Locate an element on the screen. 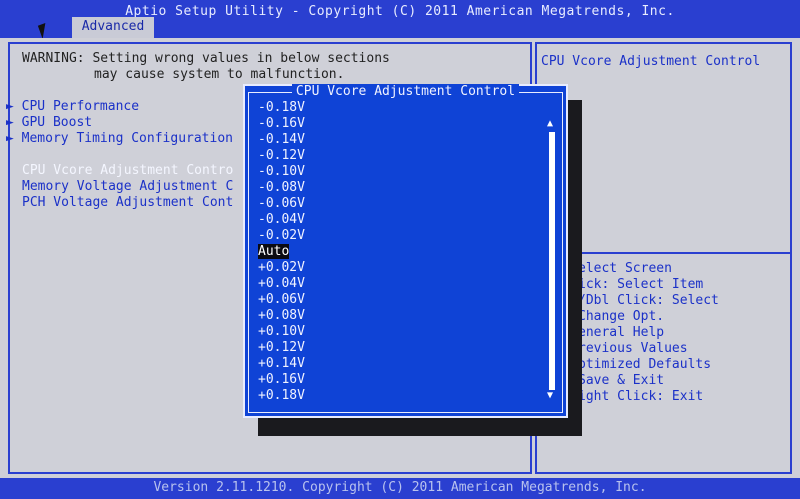  option-item: -0.12V is located at coordinates (281, 155).